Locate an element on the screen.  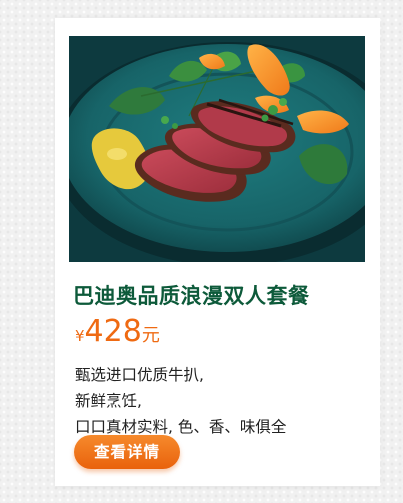
price-currency-symbol: ¥ is located at coordinates (80, 336).